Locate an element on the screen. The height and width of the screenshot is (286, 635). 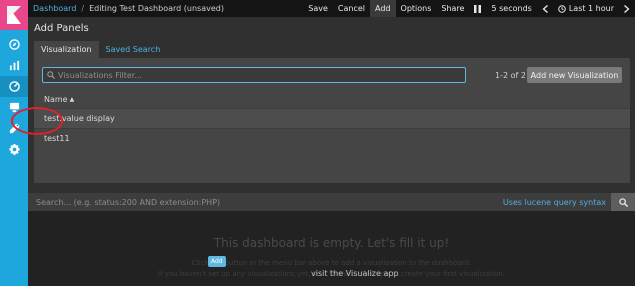
pause-icon is located at coordinates (478, 8).